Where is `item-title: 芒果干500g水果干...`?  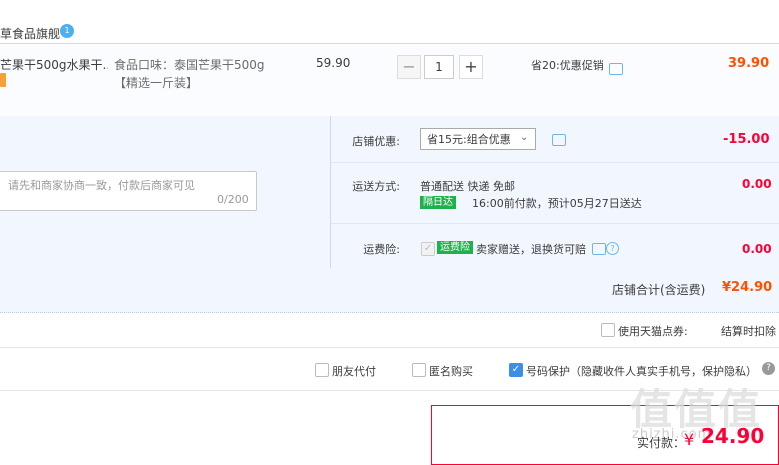 item-title: 芒果干500g水果干... is located at coordinates (54, 64).